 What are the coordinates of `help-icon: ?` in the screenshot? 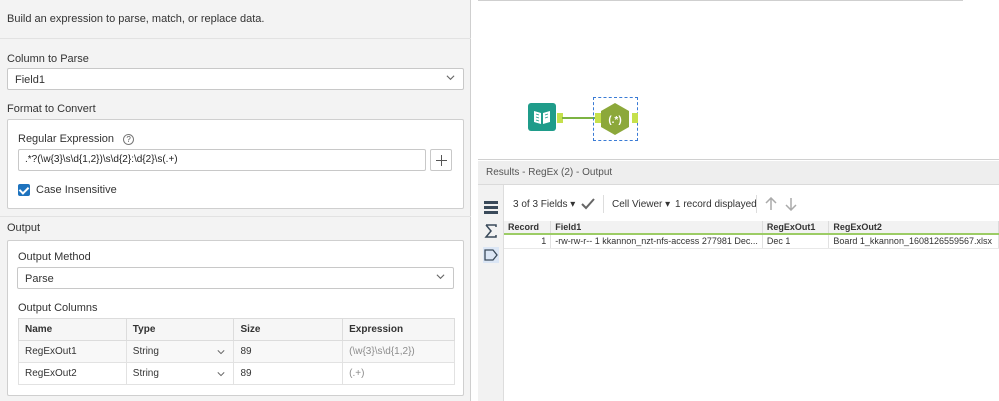 It's located at (129, 139).